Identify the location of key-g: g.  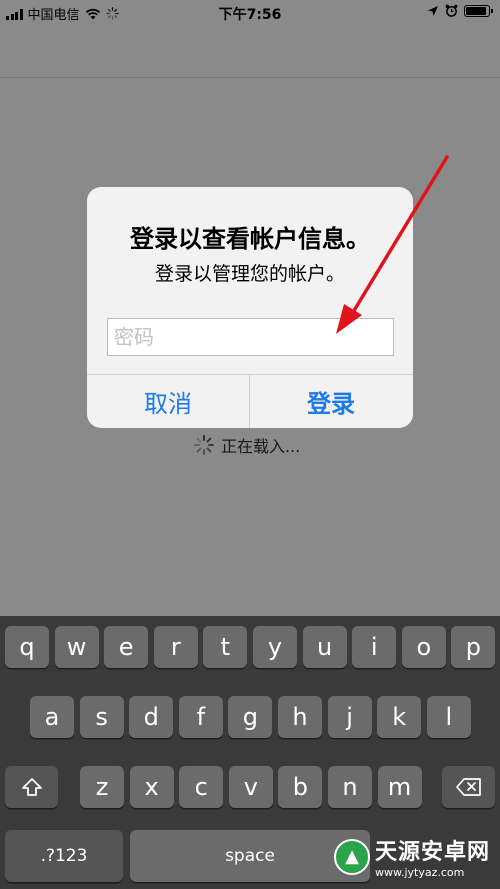
(250, 717).